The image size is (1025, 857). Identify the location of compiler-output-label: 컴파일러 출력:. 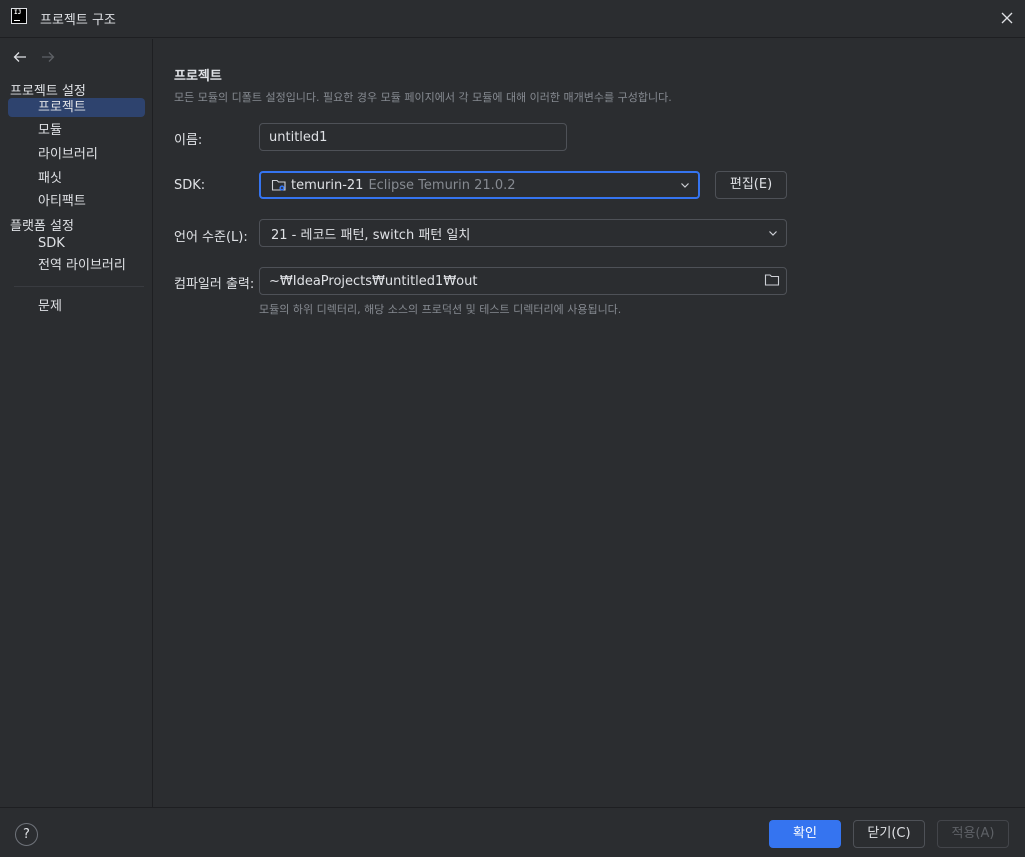
(214, 284).